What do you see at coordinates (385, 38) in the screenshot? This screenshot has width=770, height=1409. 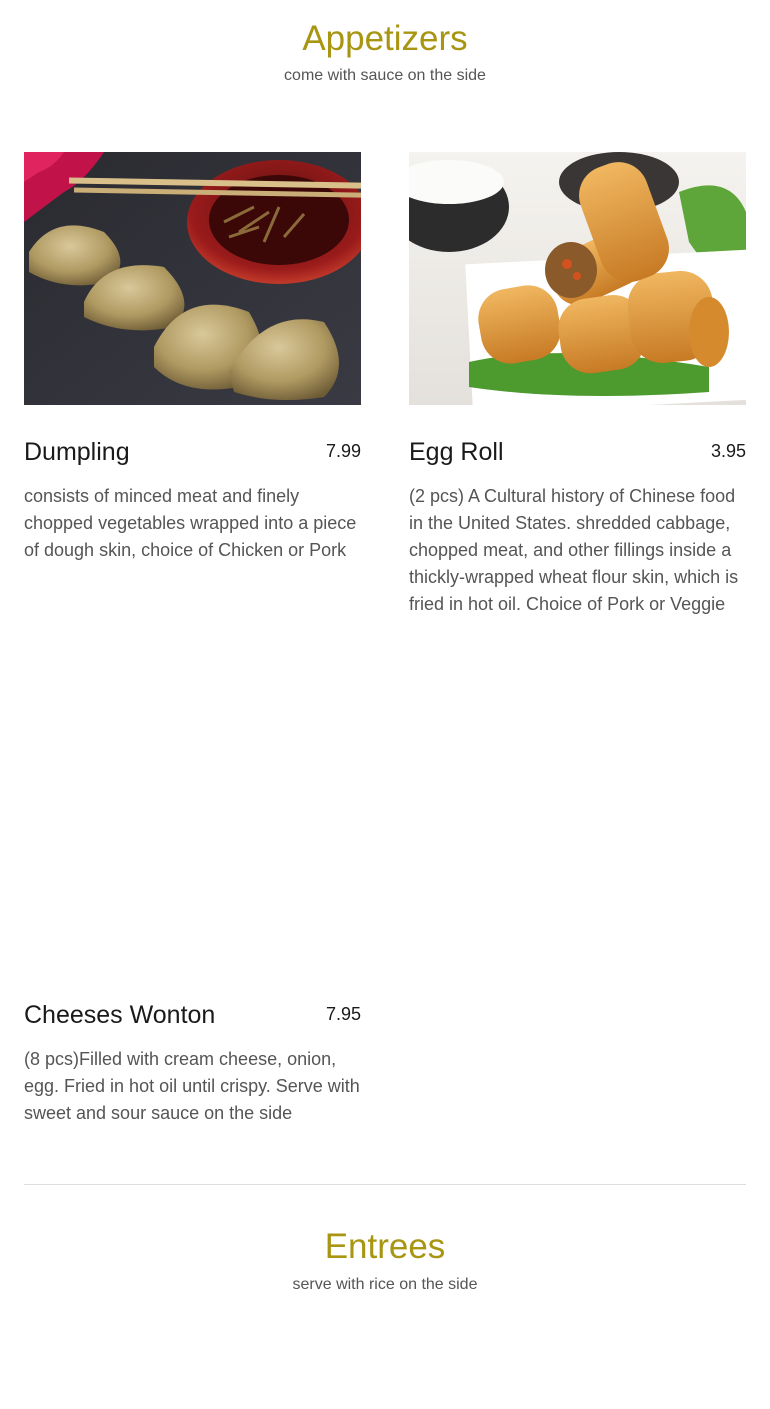 I see `appetizers-title: Appetizers` at bounding box center [385, 38].